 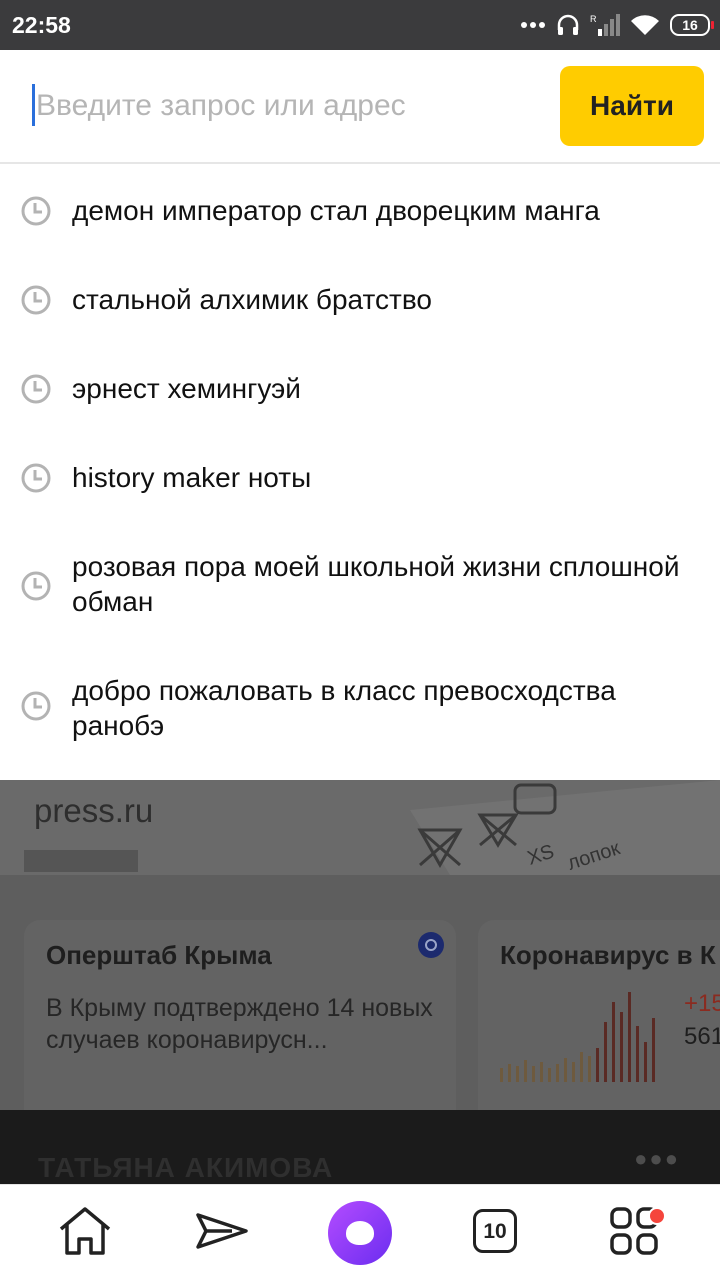 What do you see at coordinates (608, 955) in the screenshot?
I see `card-title: Коронавирус в К` at bounding box center [608, 955].